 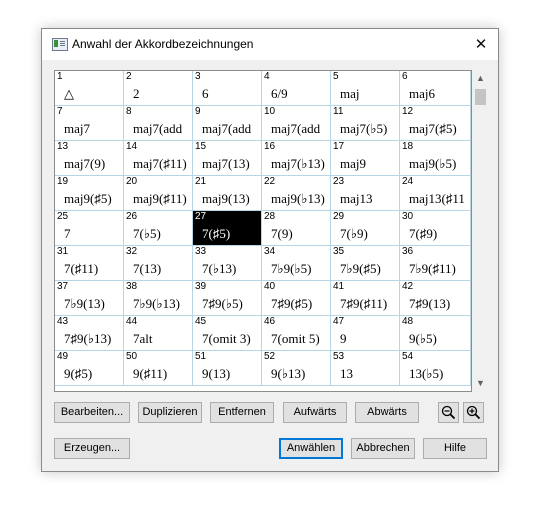 I want to click on chord-cell: 17 maj9, so click(x=365, y=158).